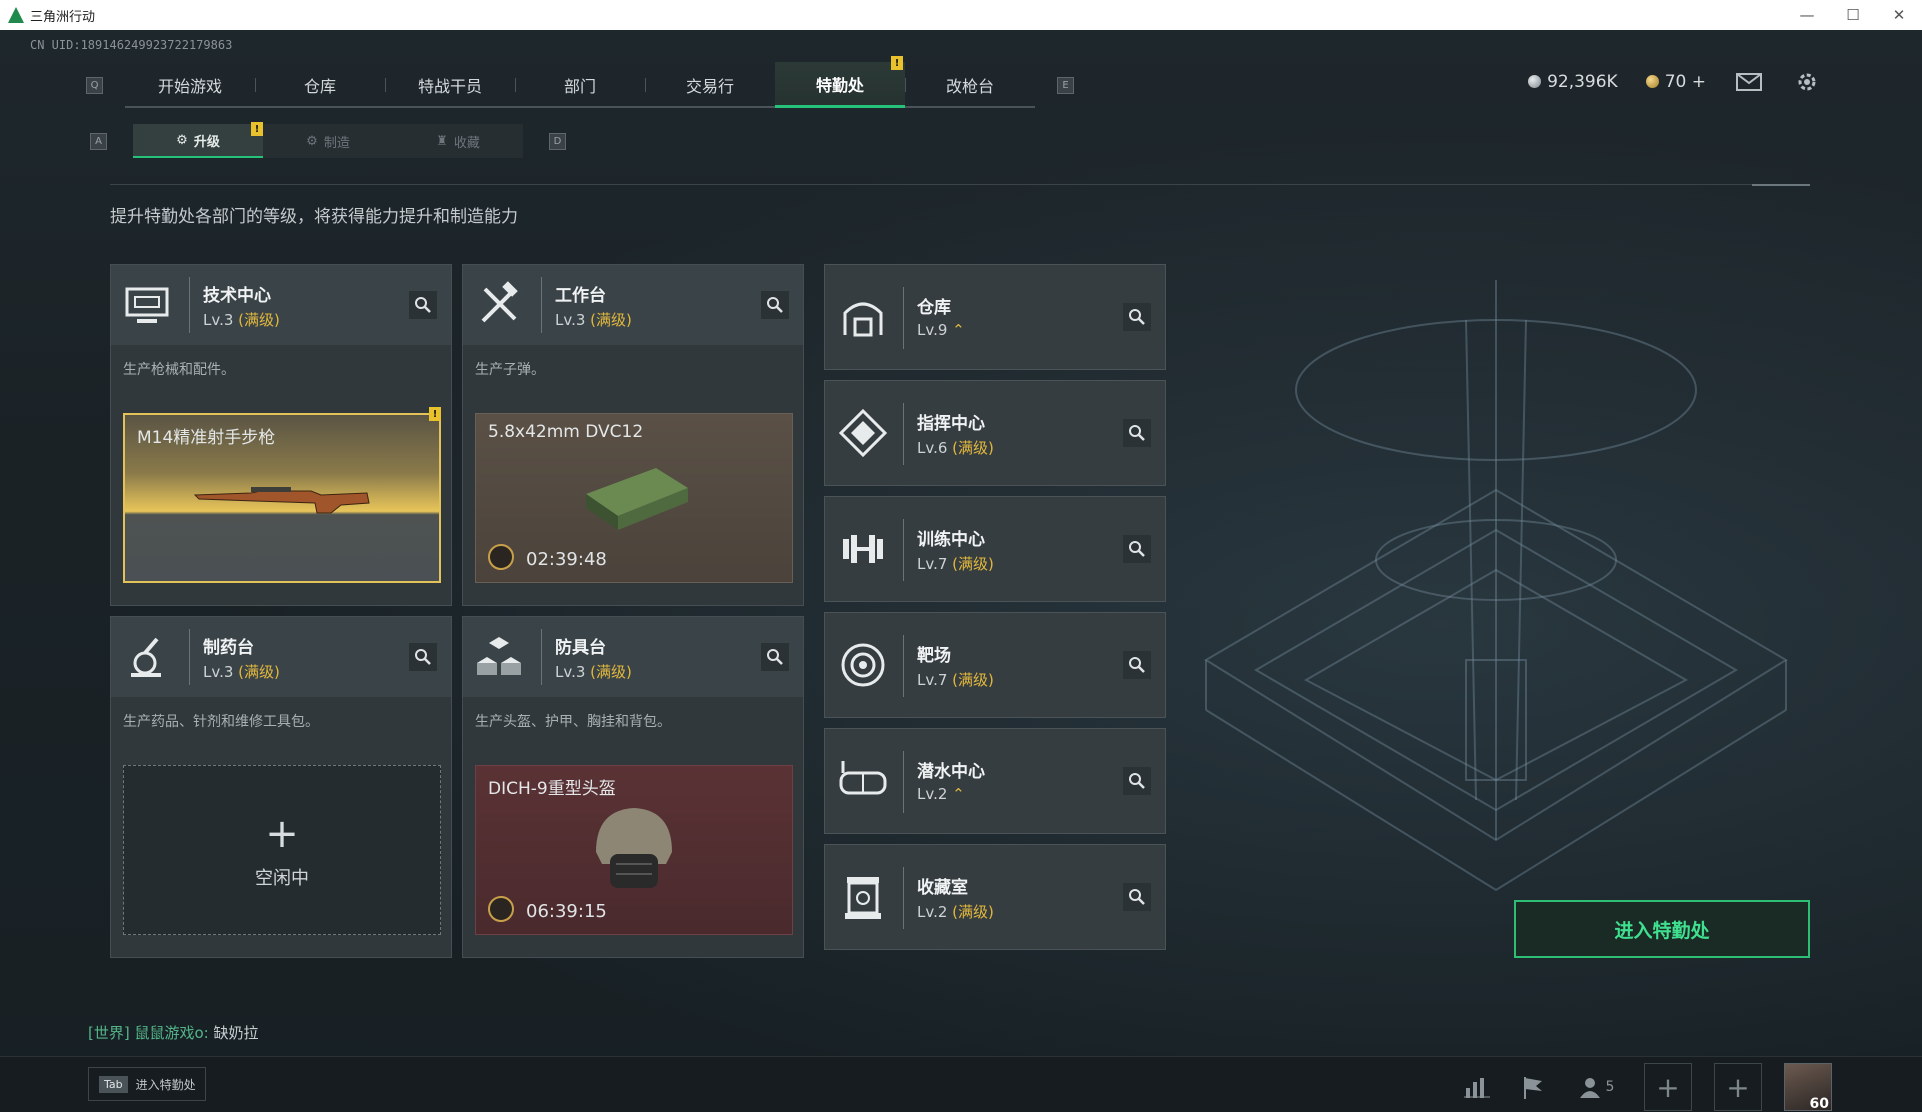 The image size is (1922, 1112). Describe the element at coordinates (573, 722) in the screenshot. I see `card-description: 生产头盔、护甲、胸挂和背包。` at that location.